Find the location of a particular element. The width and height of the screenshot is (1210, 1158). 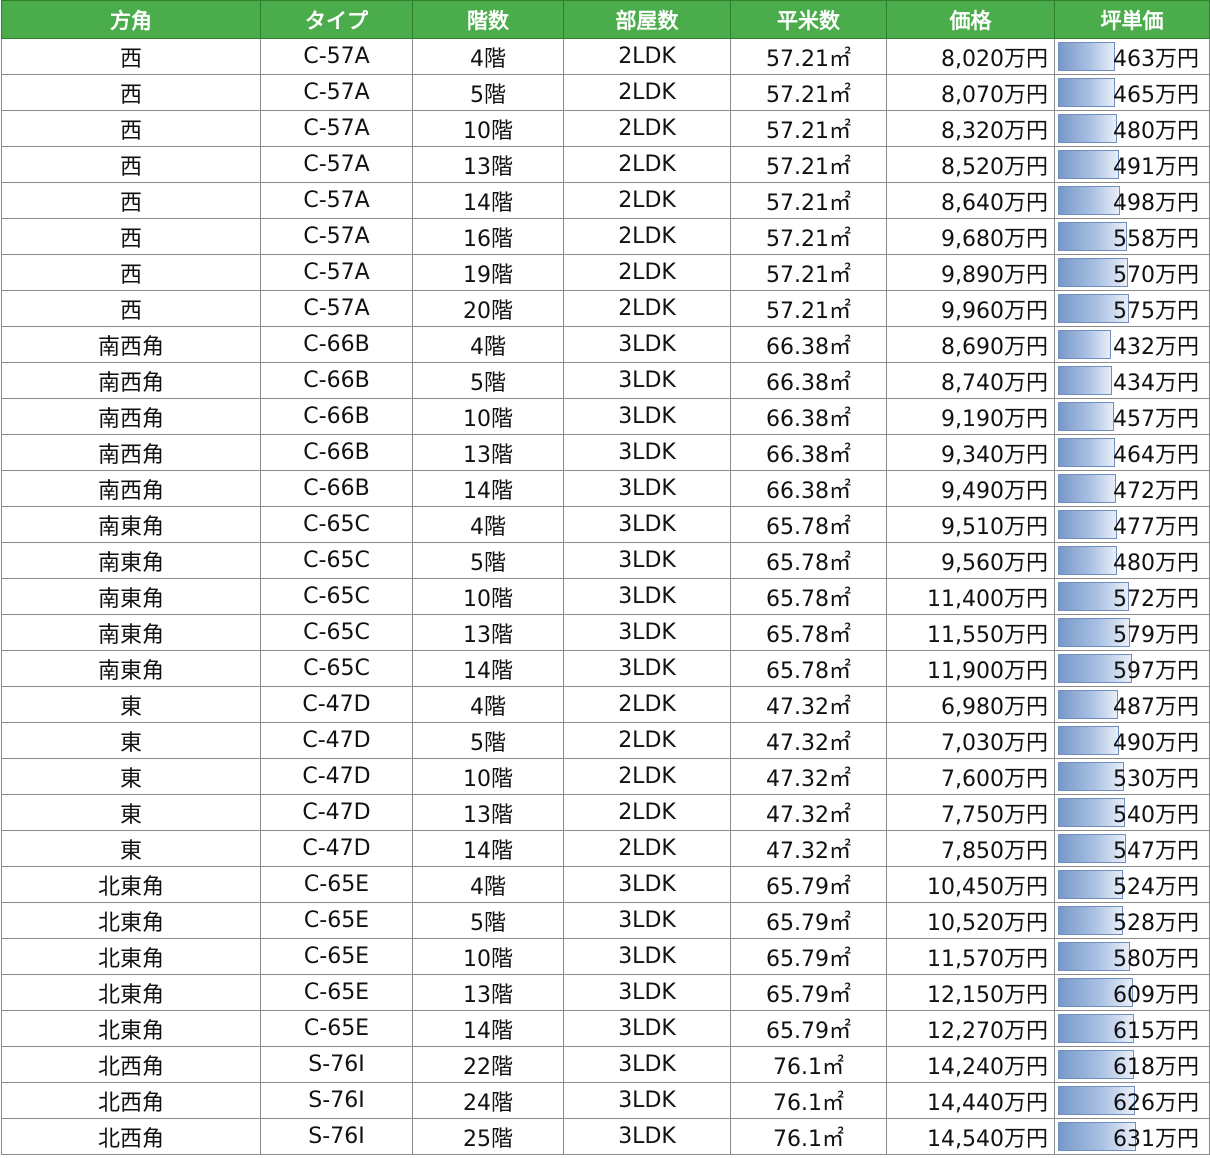

cell-price: 9,680万円 is located at coordinates (970, 236).